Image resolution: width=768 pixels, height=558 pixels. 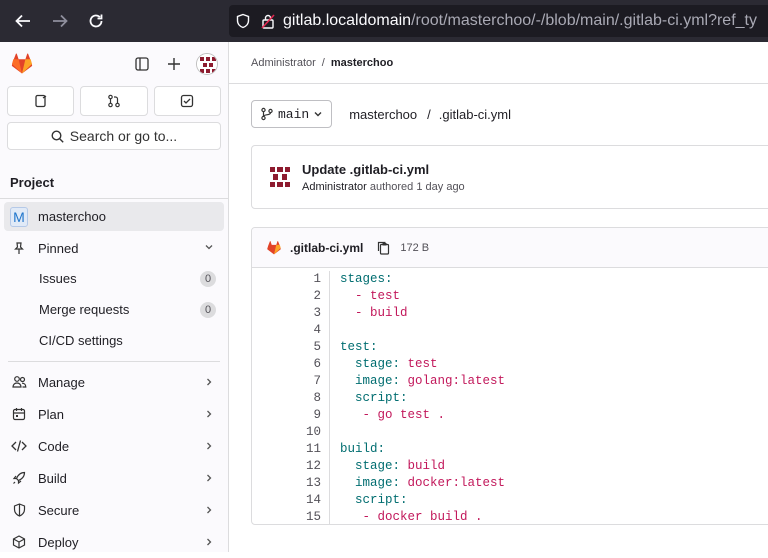 I want to click on users-icon, so click(x=19, y=382).